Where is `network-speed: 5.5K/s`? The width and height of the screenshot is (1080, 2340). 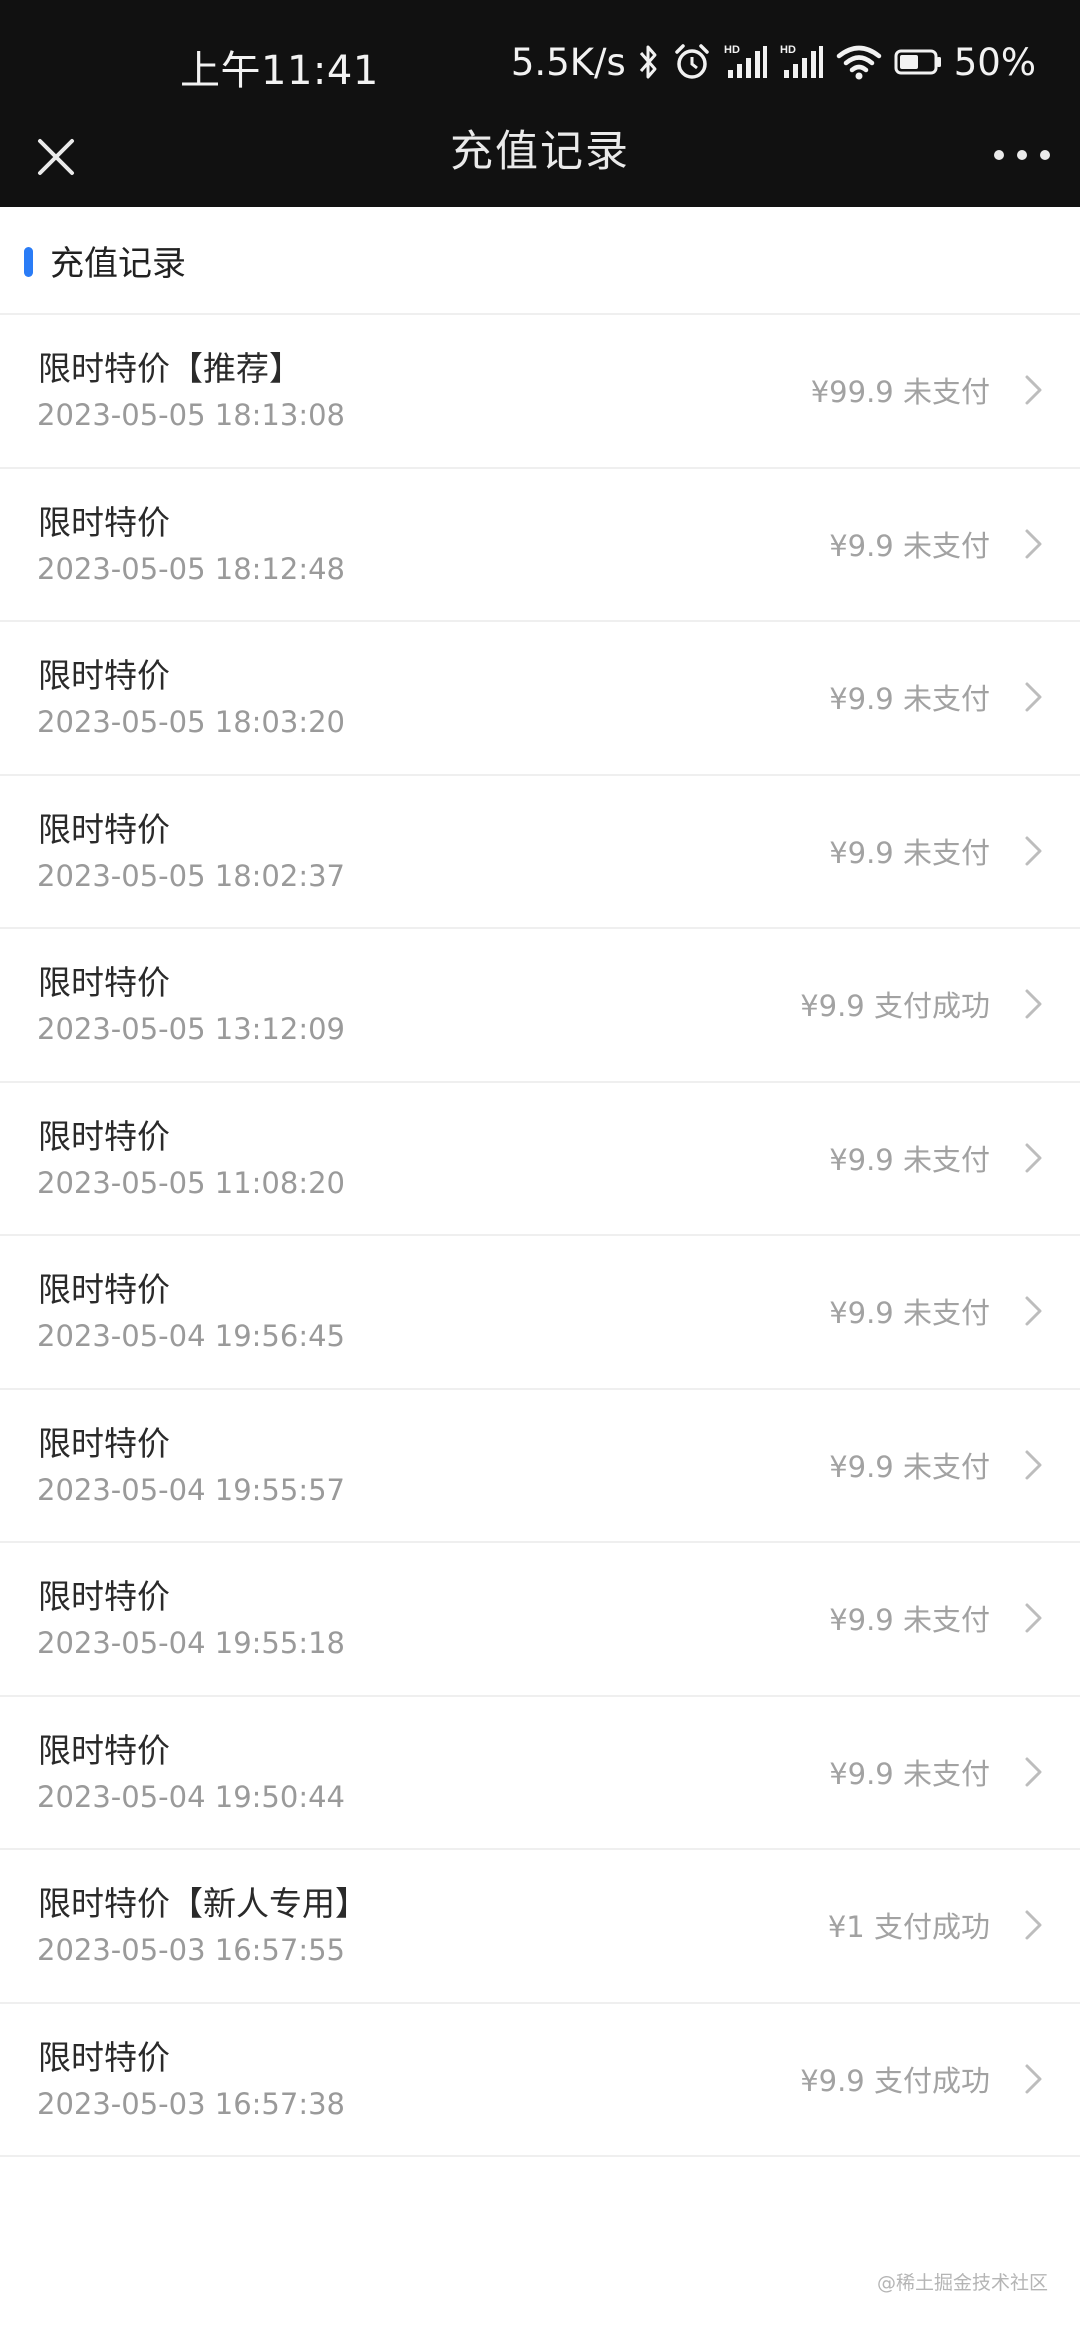 network-speed: 5.5K/s is located at coordinates (568, 62).